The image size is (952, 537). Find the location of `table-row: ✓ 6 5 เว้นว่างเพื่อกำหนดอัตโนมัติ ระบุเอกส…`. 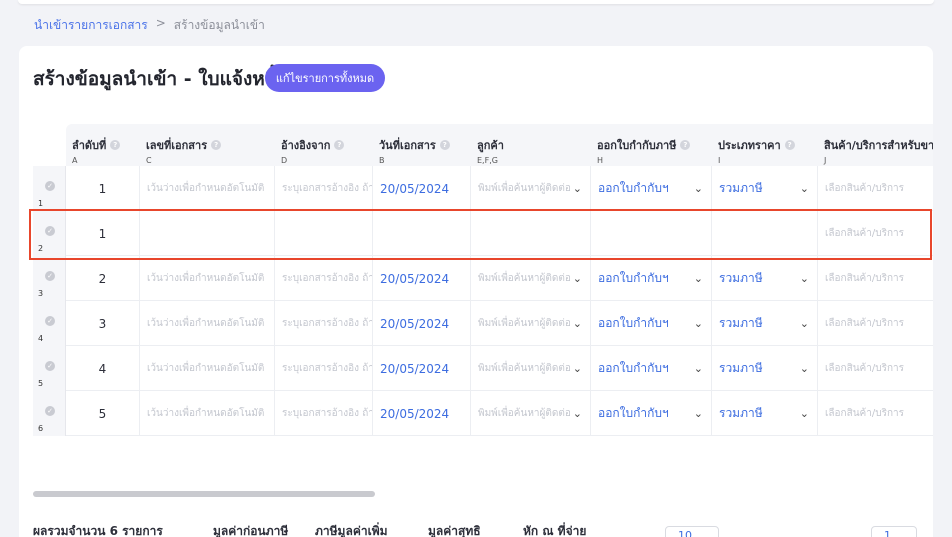

table-row: ✓ 6 5 เว้นว่างเพื่อกำหนดอัตโนมัติ ระบุเอกส… is located at coordinates (483, 413).